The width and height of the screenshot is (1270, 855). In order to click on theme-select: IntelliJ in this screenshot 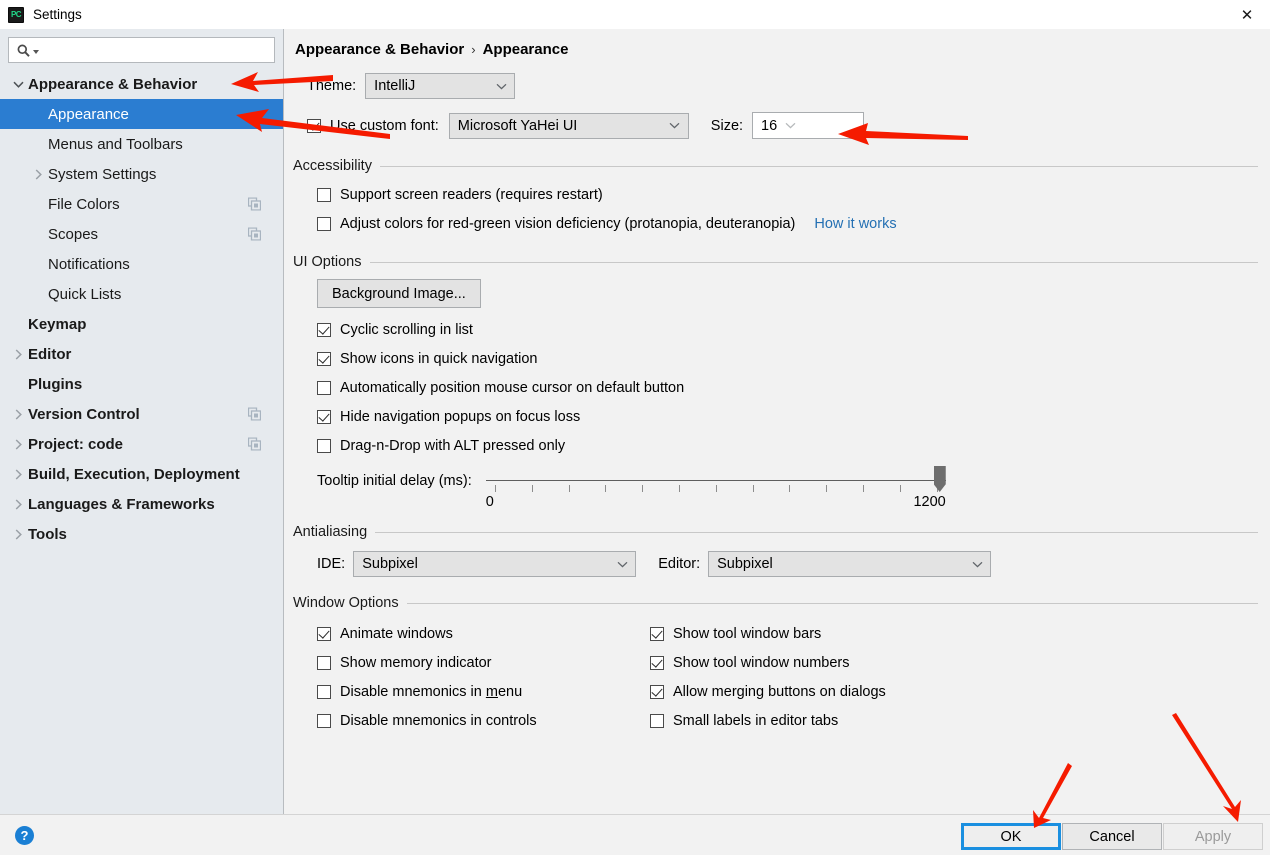, I will do `click(440, 86)`.